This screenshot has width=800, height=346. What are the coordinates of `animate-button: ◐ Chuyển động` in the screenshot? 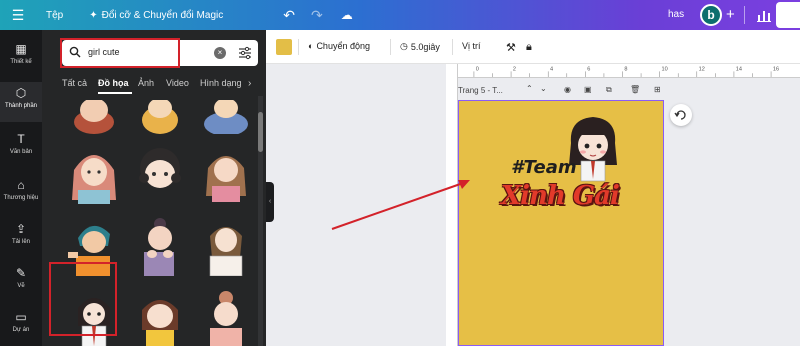 It's located at (339, 46).